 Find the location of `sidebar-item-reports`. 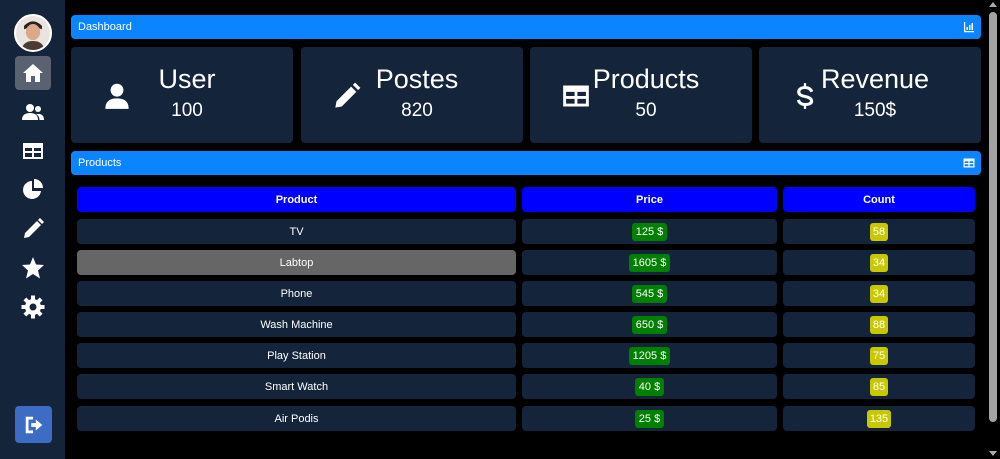

sidebar-item-reports is located at coordinates (33, 190).